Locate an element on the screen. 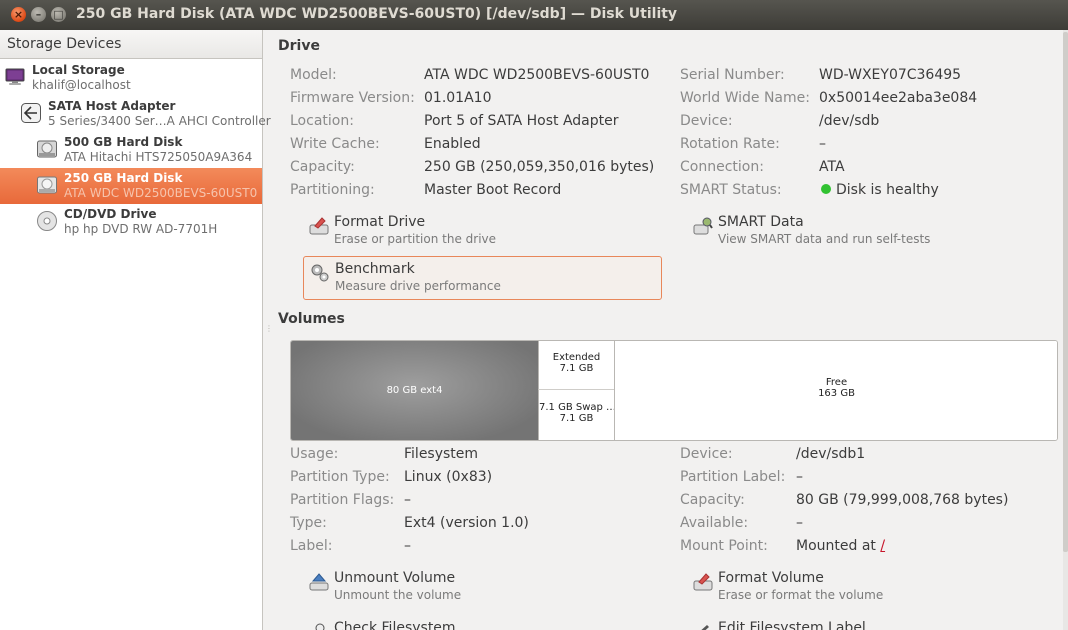 The height and width of the screenshot is (630, 1068). volume-available-label: Available: is located at coordinates (714, 523).